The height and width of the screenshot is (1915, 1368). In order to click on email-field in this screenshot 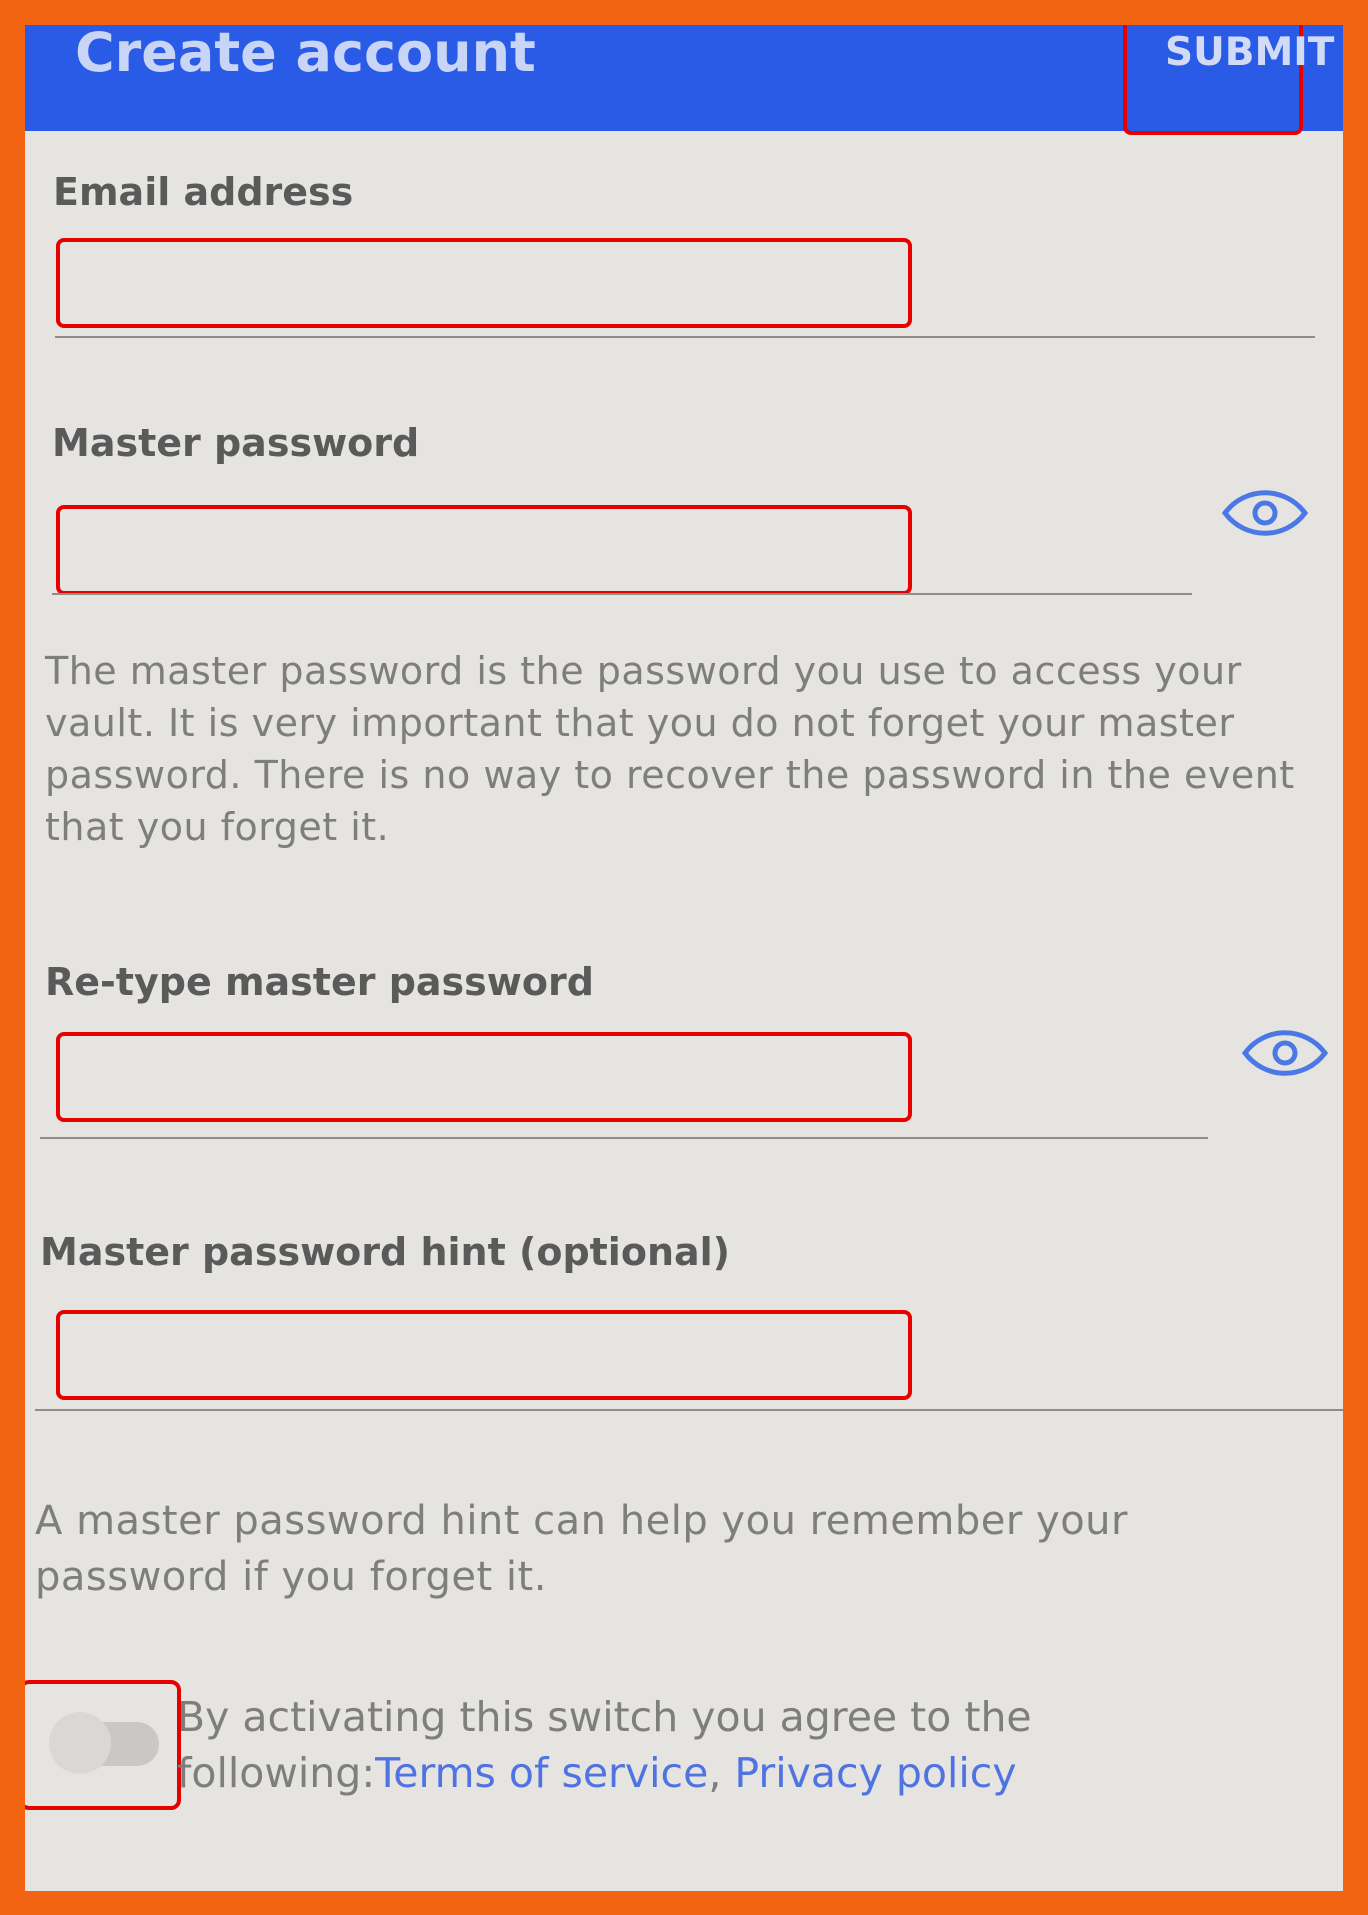, I will do `click(484, 283)`.